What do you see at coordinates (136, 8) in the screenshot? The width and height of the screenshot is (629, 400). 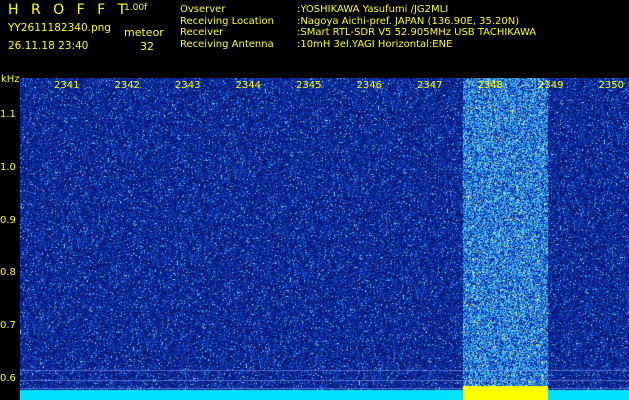 I see `app-version: 1.00f` at bounding box center [136, 8].